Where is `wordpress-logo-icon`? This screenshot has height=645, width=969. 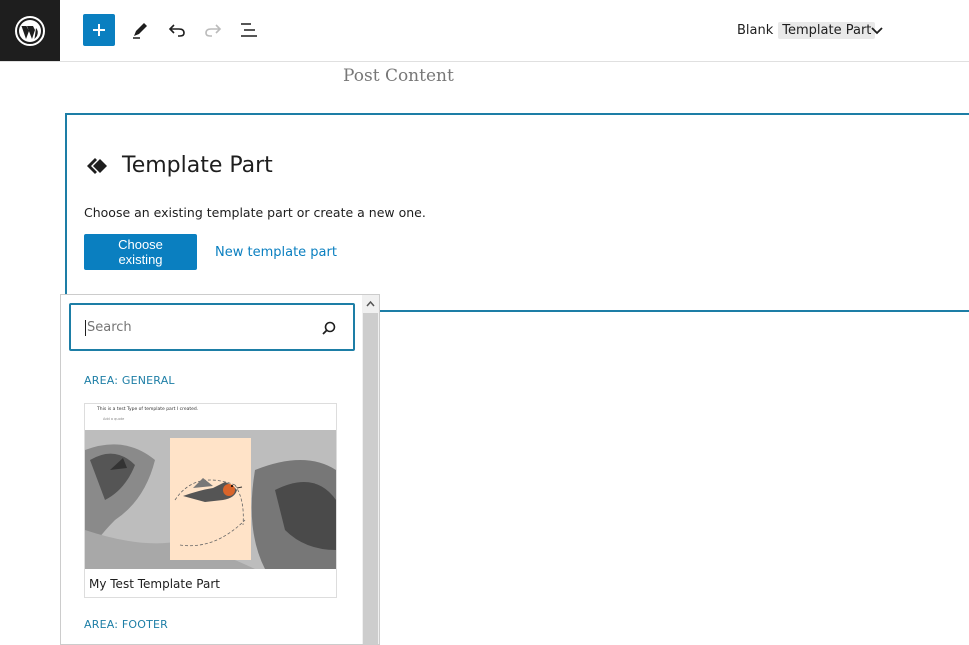 wordpress-logo-icon is located at coordinates (30, 30).